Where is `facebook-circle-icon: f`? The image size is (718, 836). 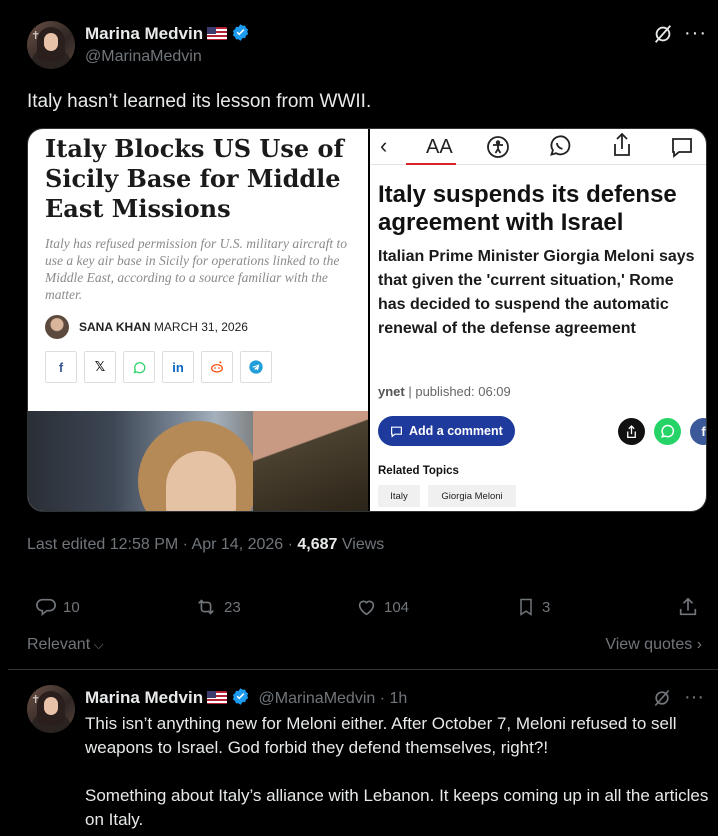
facebook-circle-icon: f is located at coordinates (698, 431).